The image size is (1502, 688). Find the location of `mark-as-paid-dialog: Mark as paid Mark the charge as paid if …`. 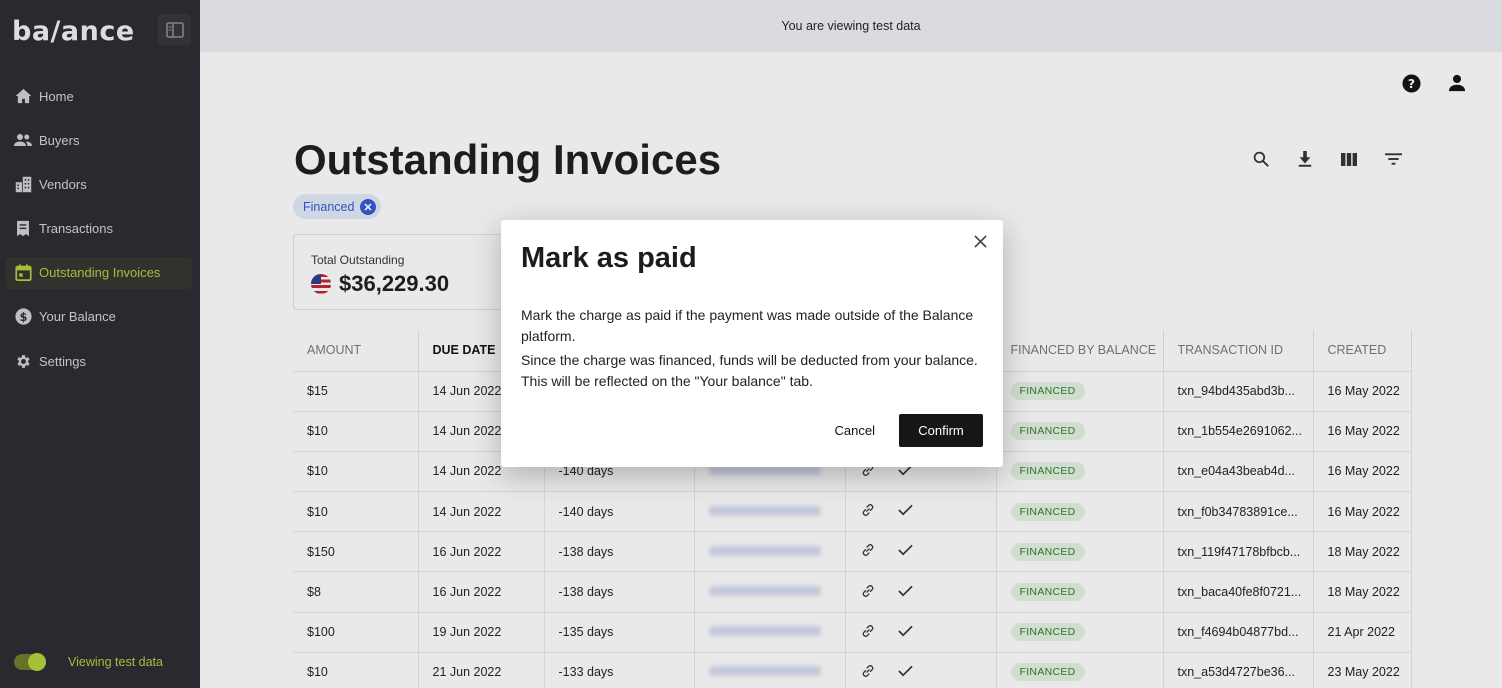

mark-as-paid-dialog: Mark as paid Mark the charge as paid if … is located at coordinates (752, 343).